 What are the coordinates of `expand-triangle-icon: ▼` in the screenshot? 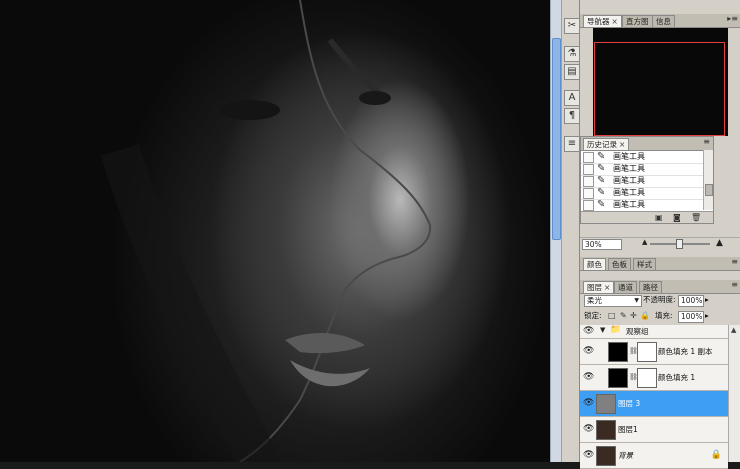 It's located at (602, 330).